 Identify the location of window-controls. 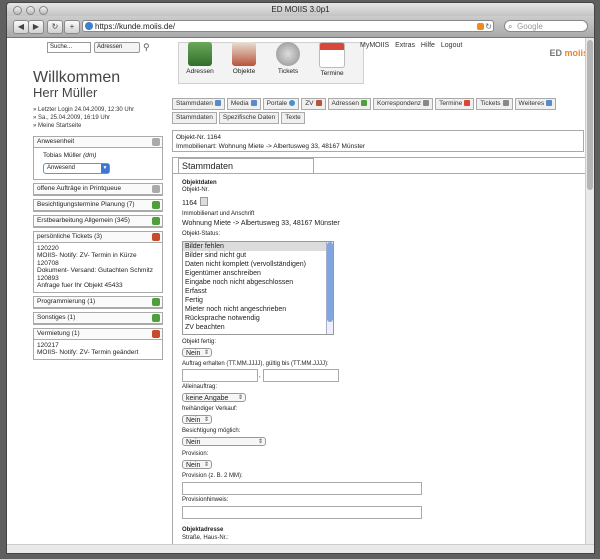
(30, 10).